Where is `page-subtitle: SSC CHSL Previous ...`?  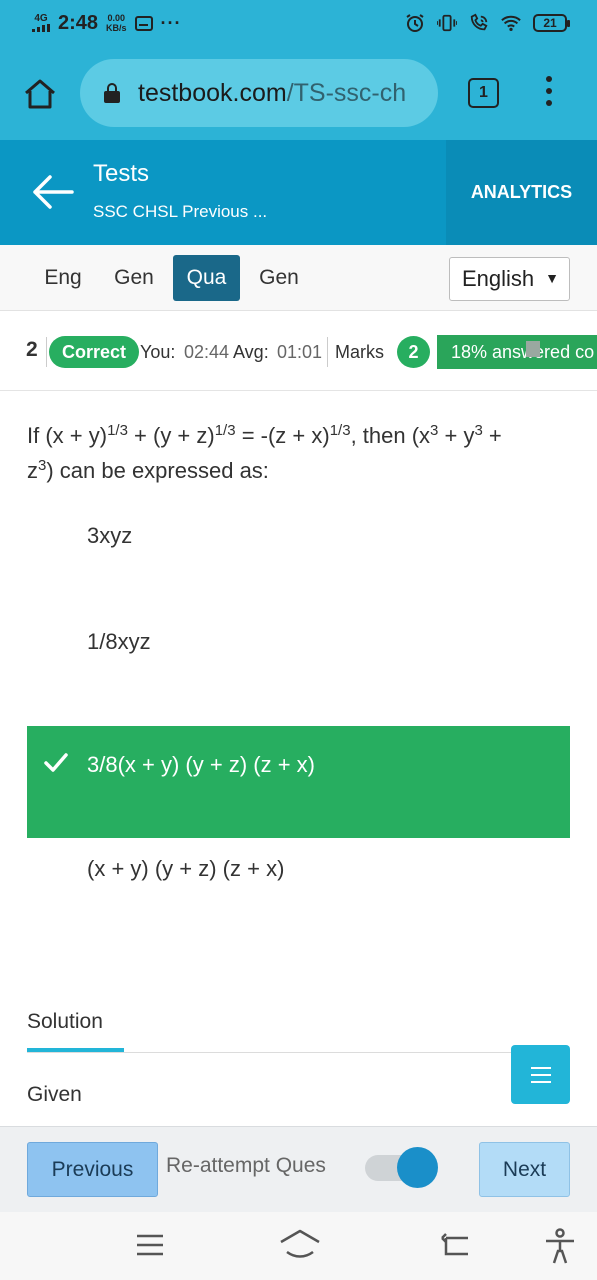 page-subtitle: SSC CHSL Previous ... is located at coordinates (180, 211).